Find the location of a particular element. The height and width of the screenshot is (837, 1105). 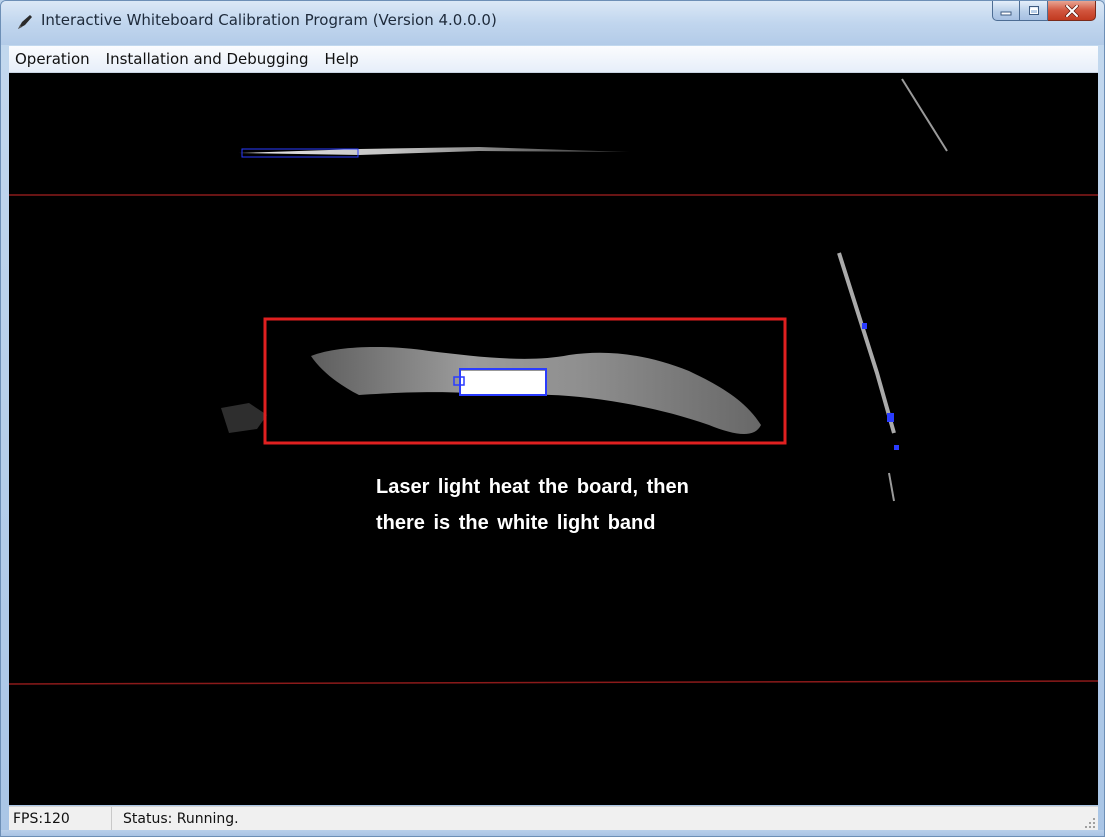

minimize-icon is located at coordinates (1006, 13).